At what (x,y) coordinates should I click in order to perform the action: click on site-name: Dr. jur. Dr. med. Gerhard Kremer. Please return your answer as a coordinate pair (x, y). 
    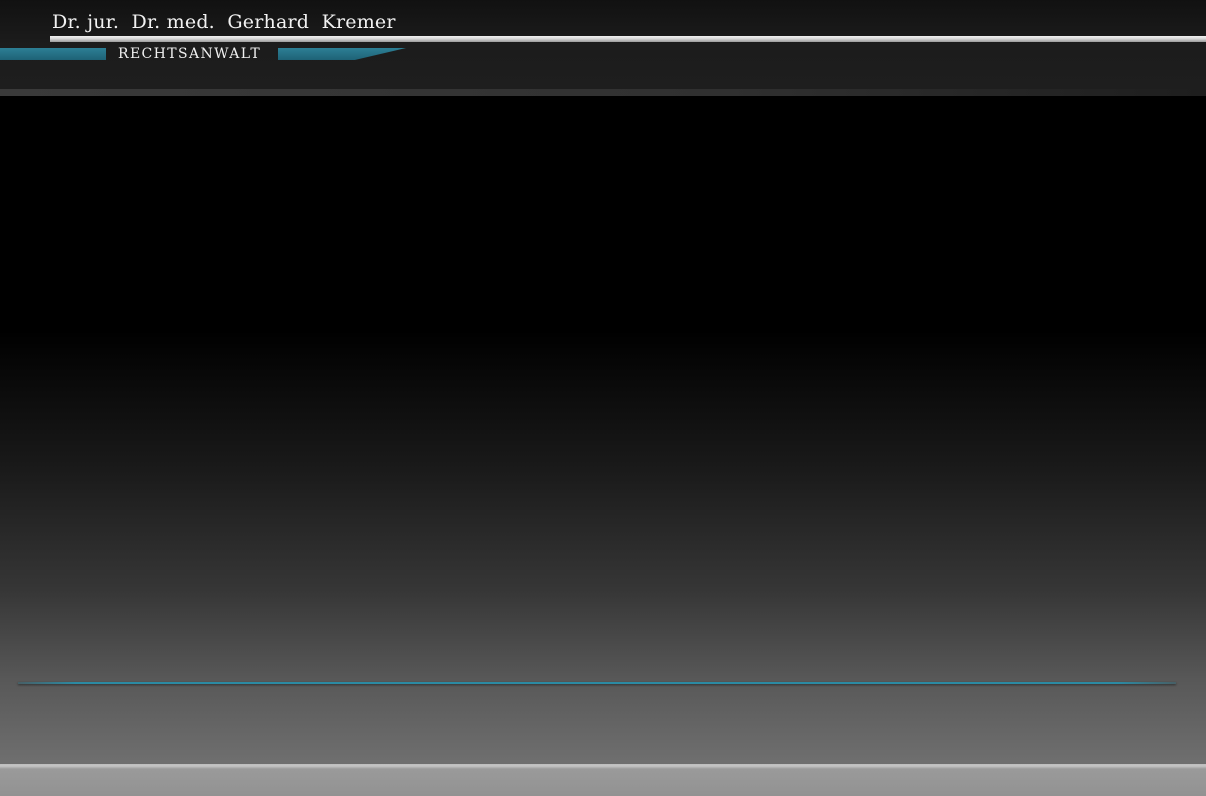
    Looking at the image, I should click on (224, 22).